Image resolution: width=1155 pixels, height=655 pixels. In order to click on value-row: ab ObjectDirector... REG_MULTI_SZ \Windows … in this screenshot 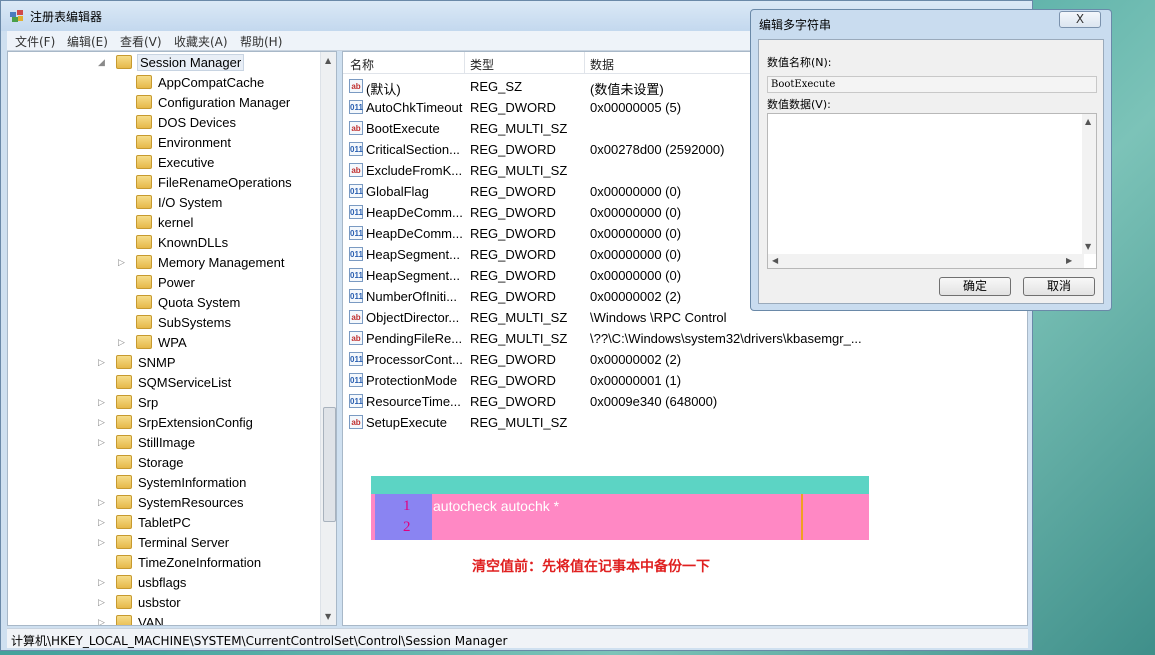, I will do `click(685, 318)`.